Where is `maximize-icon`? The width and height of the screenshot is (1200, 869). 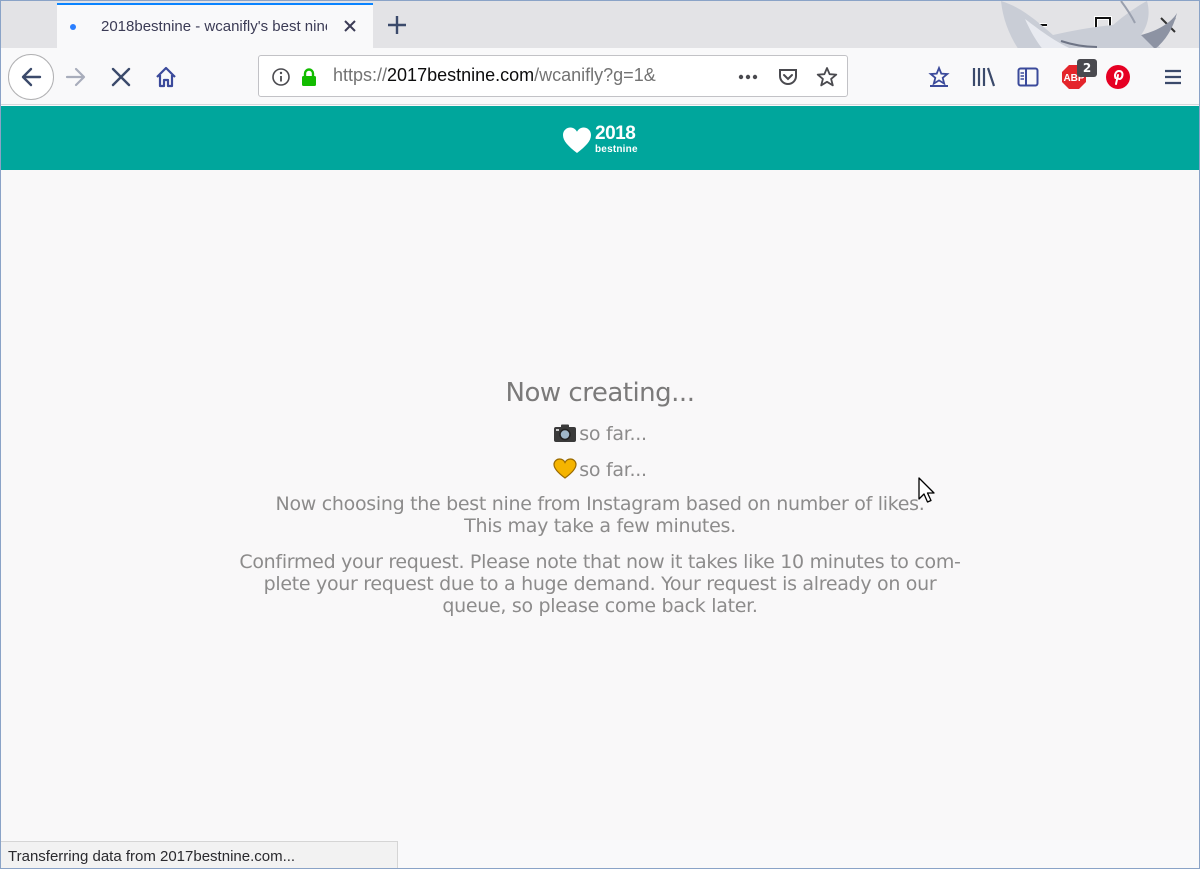 maximize-icon is located at coordinates (1103, 24).